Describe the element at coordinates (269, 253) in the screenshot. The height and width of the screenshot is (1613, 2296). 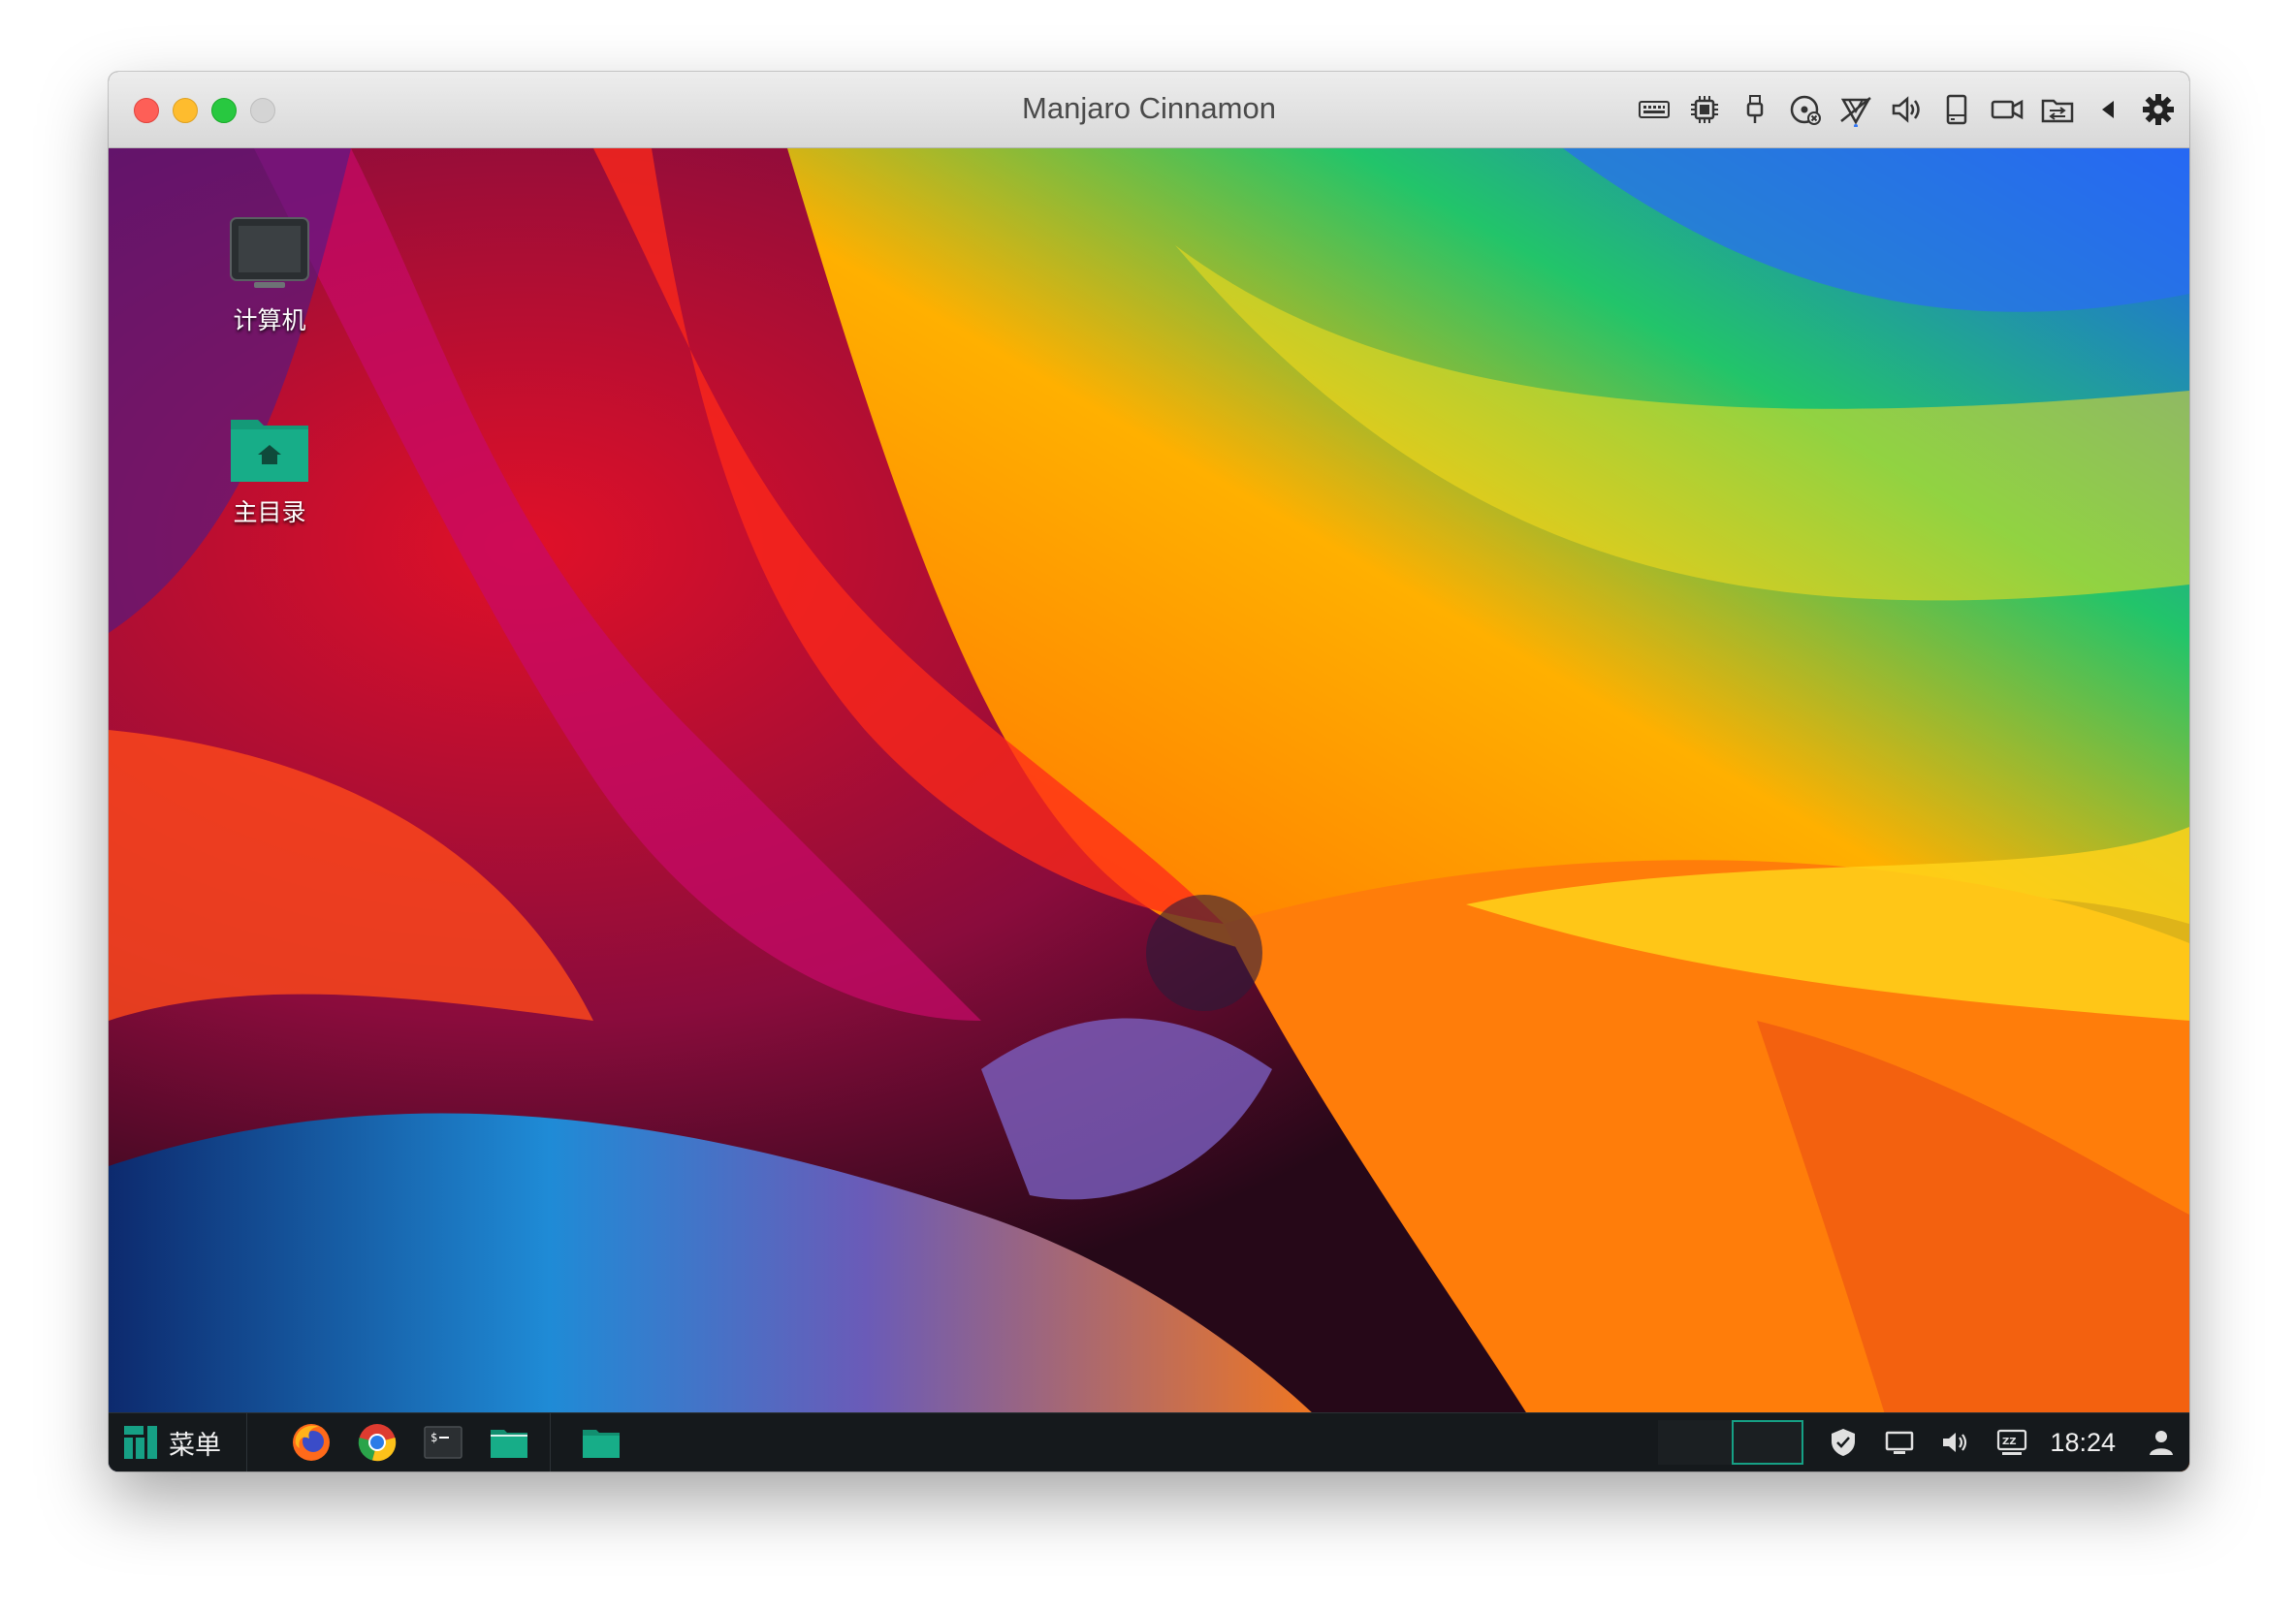
I see `computer-icon` at that location.